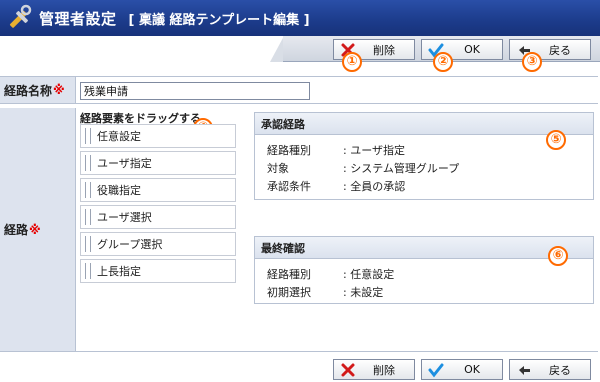  I want to click on back-button-bottom: 戻る, so click(550, 369).